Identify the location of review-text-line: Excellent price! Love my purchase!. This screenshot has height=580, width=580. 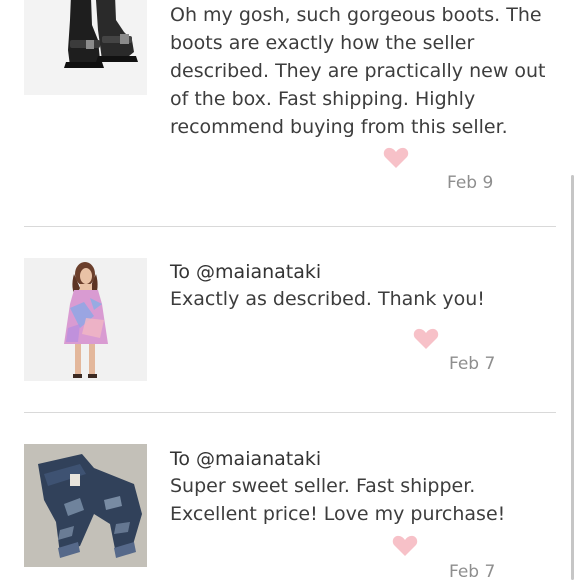
(338, 514).